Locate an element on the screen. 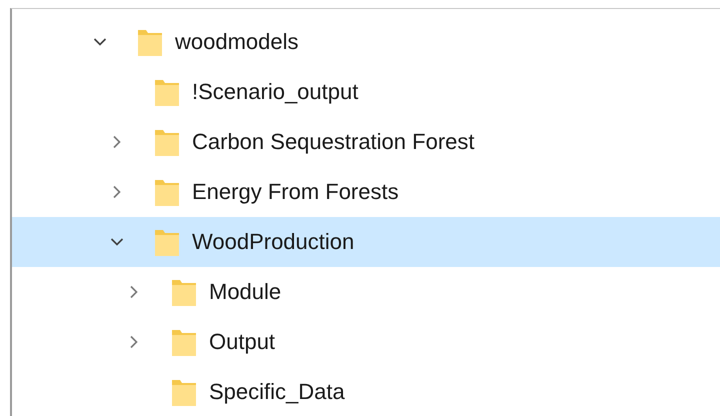 This screenshot has width=720, height=416. tree-row: Specific_Data is located at coordinates (366, 391).